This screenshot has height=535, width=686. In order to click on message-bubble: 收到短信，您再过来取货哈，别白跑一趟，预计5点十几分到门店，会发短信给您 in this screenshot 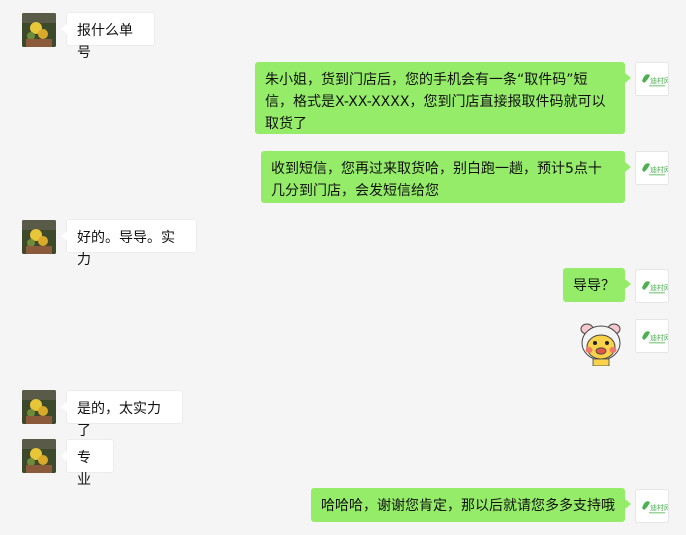, I will do `click(446, 177)`.